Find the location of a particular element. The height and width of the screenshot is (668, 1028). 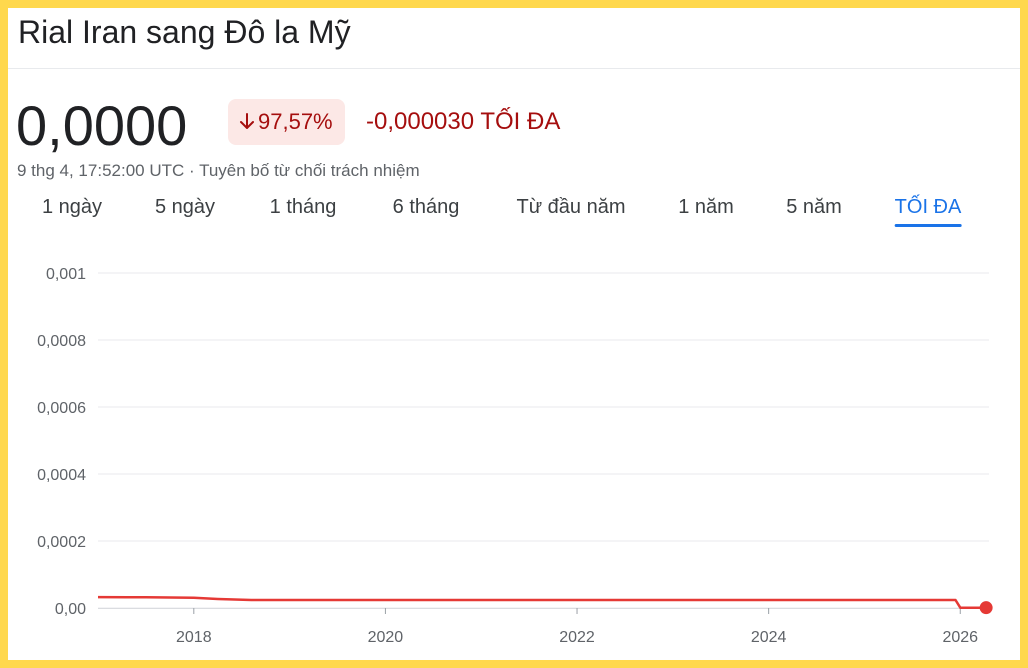

y-tick-label: 0,001 is located at coordinates (66, 274).